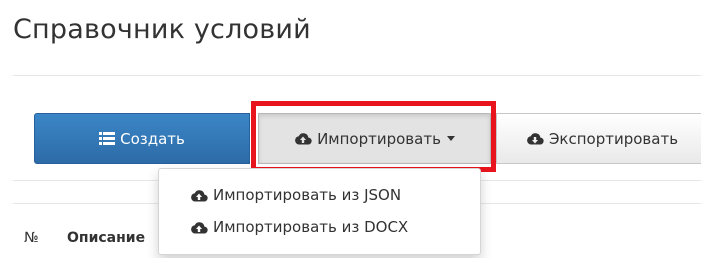 This screenshot has height=258, width=701. I want to click on title-divider, so click(357, 75).